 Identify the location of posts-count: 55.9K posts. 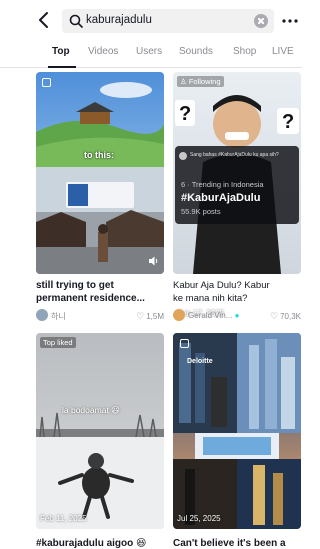
(201, 211).